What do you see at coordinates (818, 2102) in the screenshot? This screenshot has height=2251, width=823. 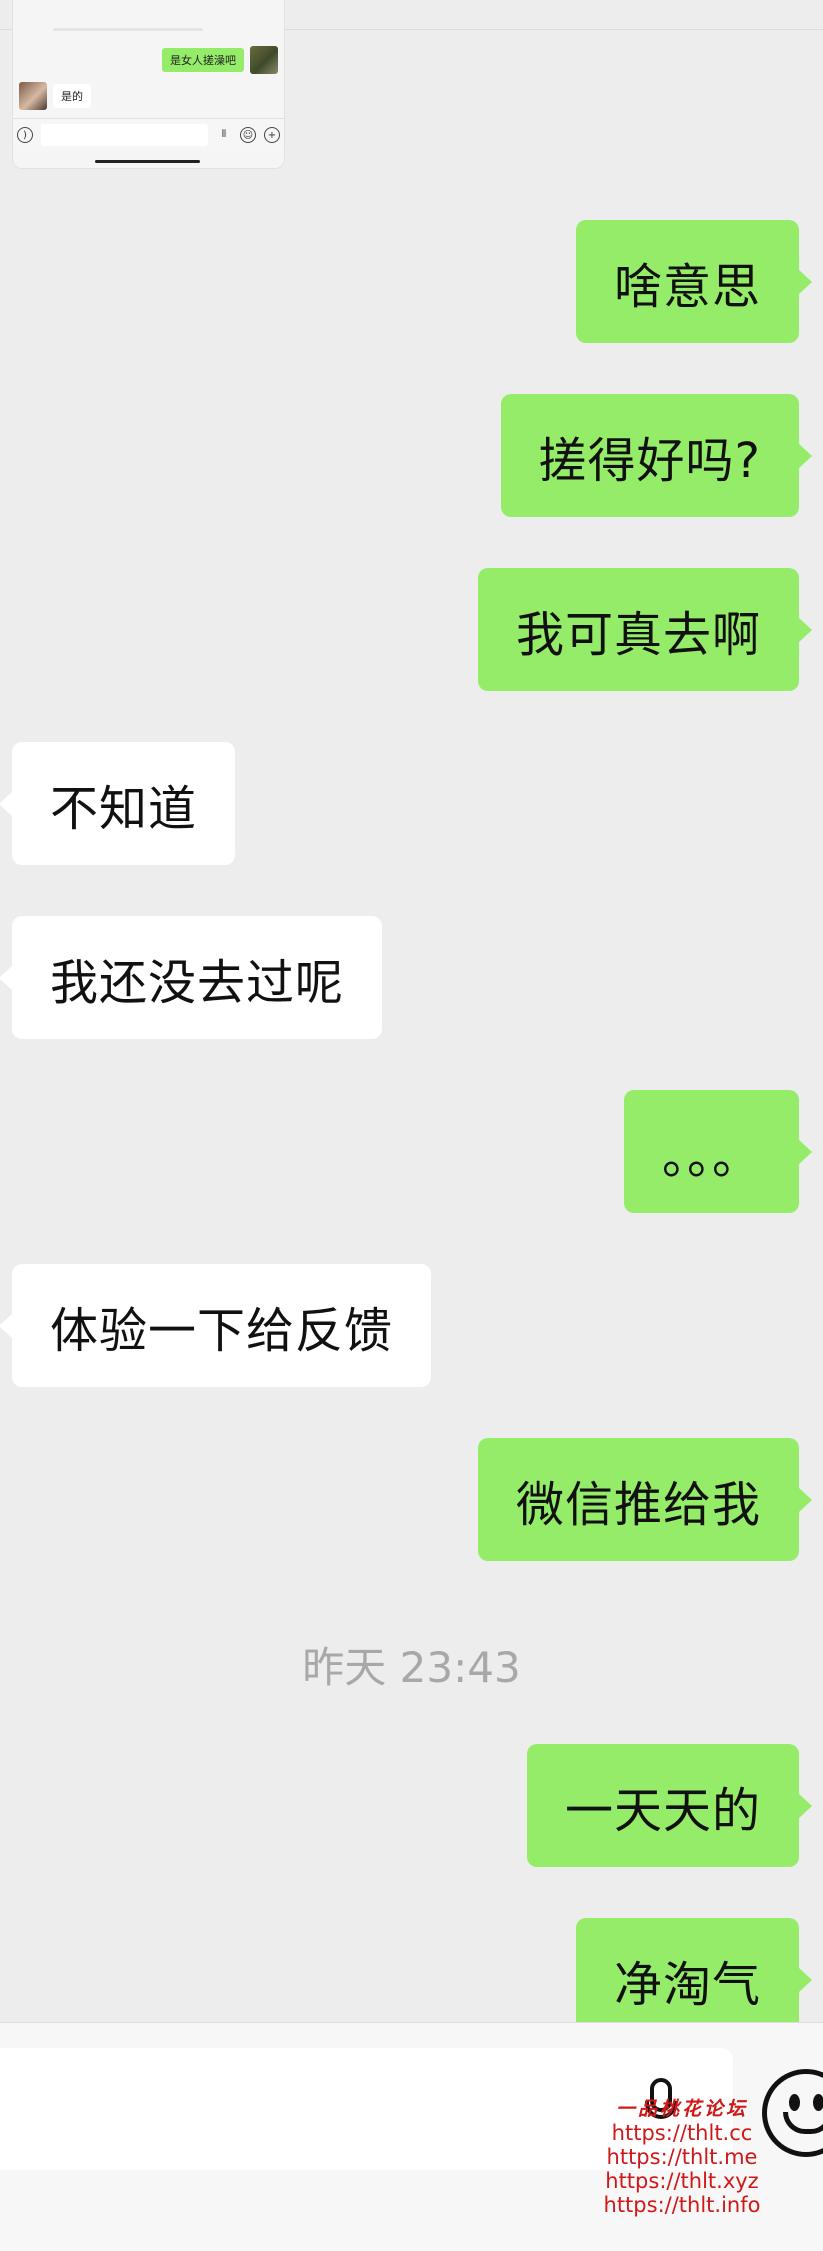 I see `emoji-right-eye` at bounding box center [818, 2102].